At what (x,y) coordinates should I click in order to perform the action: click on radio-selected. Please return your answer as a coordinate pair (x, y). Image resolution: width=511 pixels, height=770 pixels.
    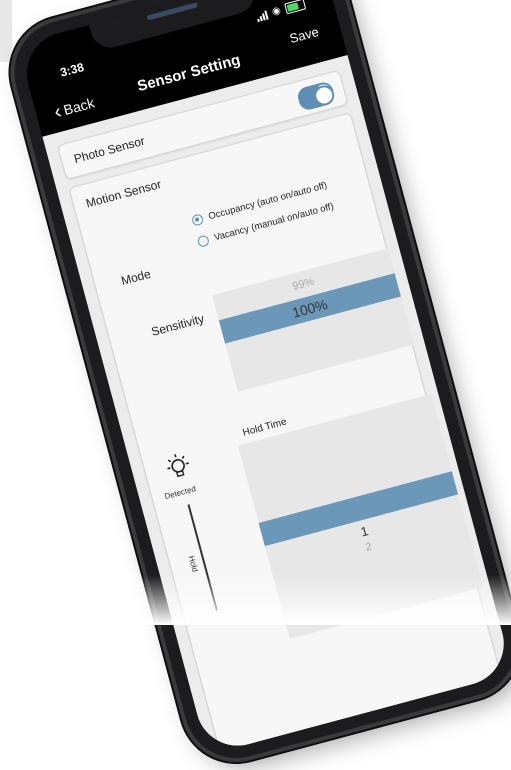
    Looking at the image, I should click on (197, 220).